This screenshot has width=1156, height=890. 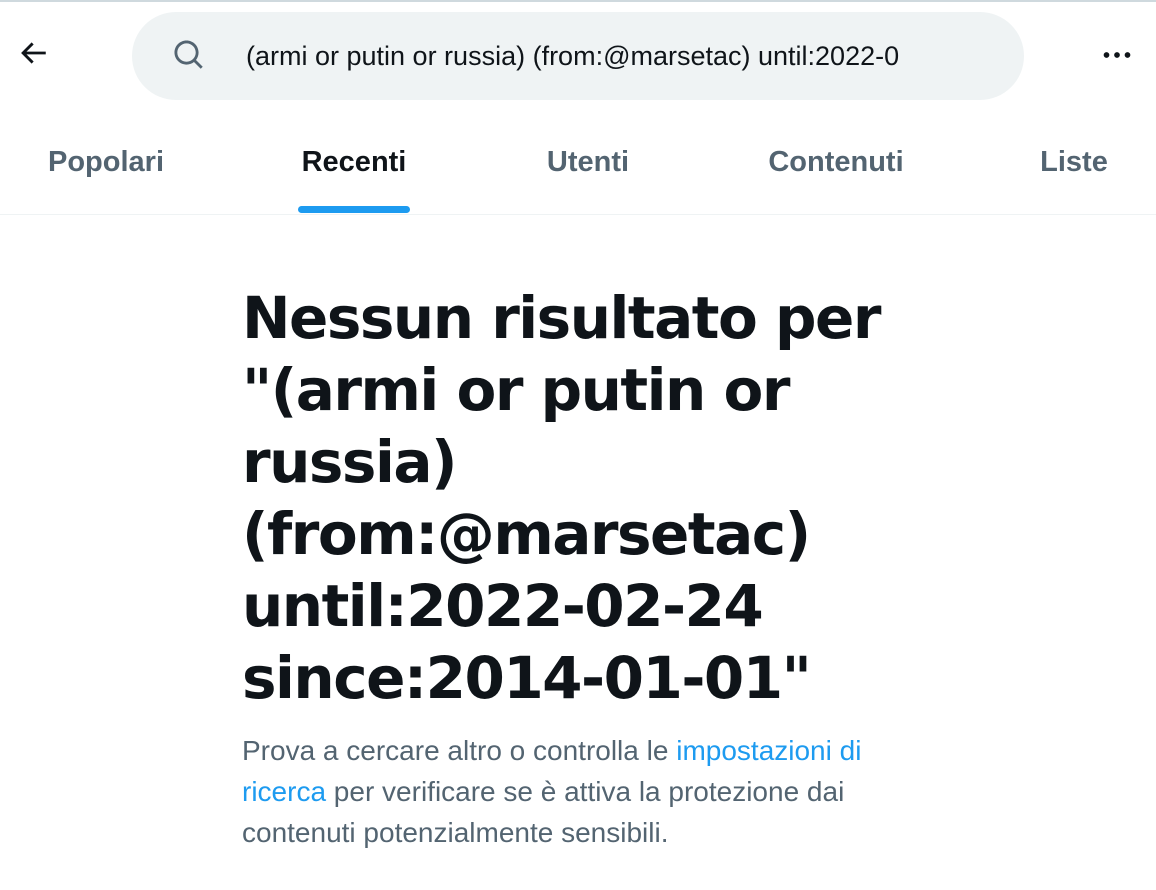 What do you see at coordinates (626, 56) in the screenshot?
I see `search-input` at bounding box center [626, 56].